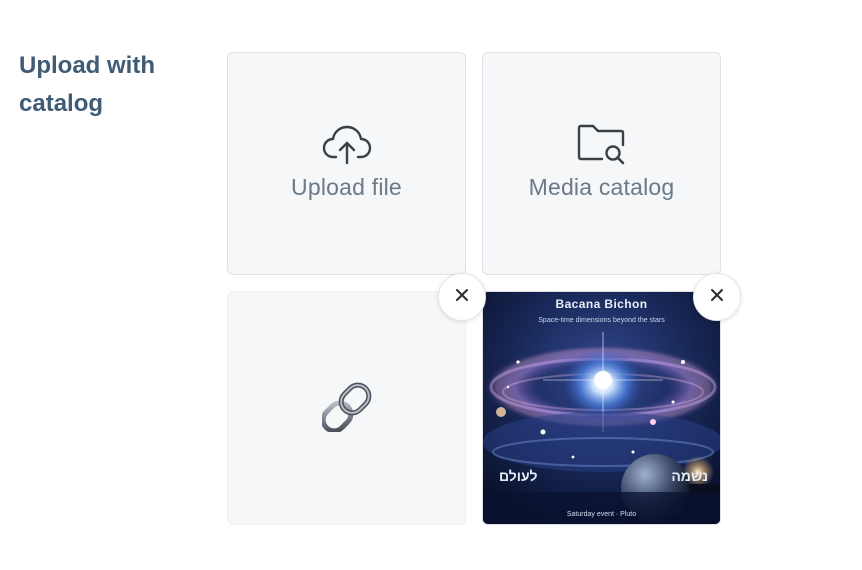 Image resolution: width=862 pixels, height=570 pixels. Describe the element at coordinates (518, 476) in the screenshot. I see `poster-left-text: לעולם` at that location.